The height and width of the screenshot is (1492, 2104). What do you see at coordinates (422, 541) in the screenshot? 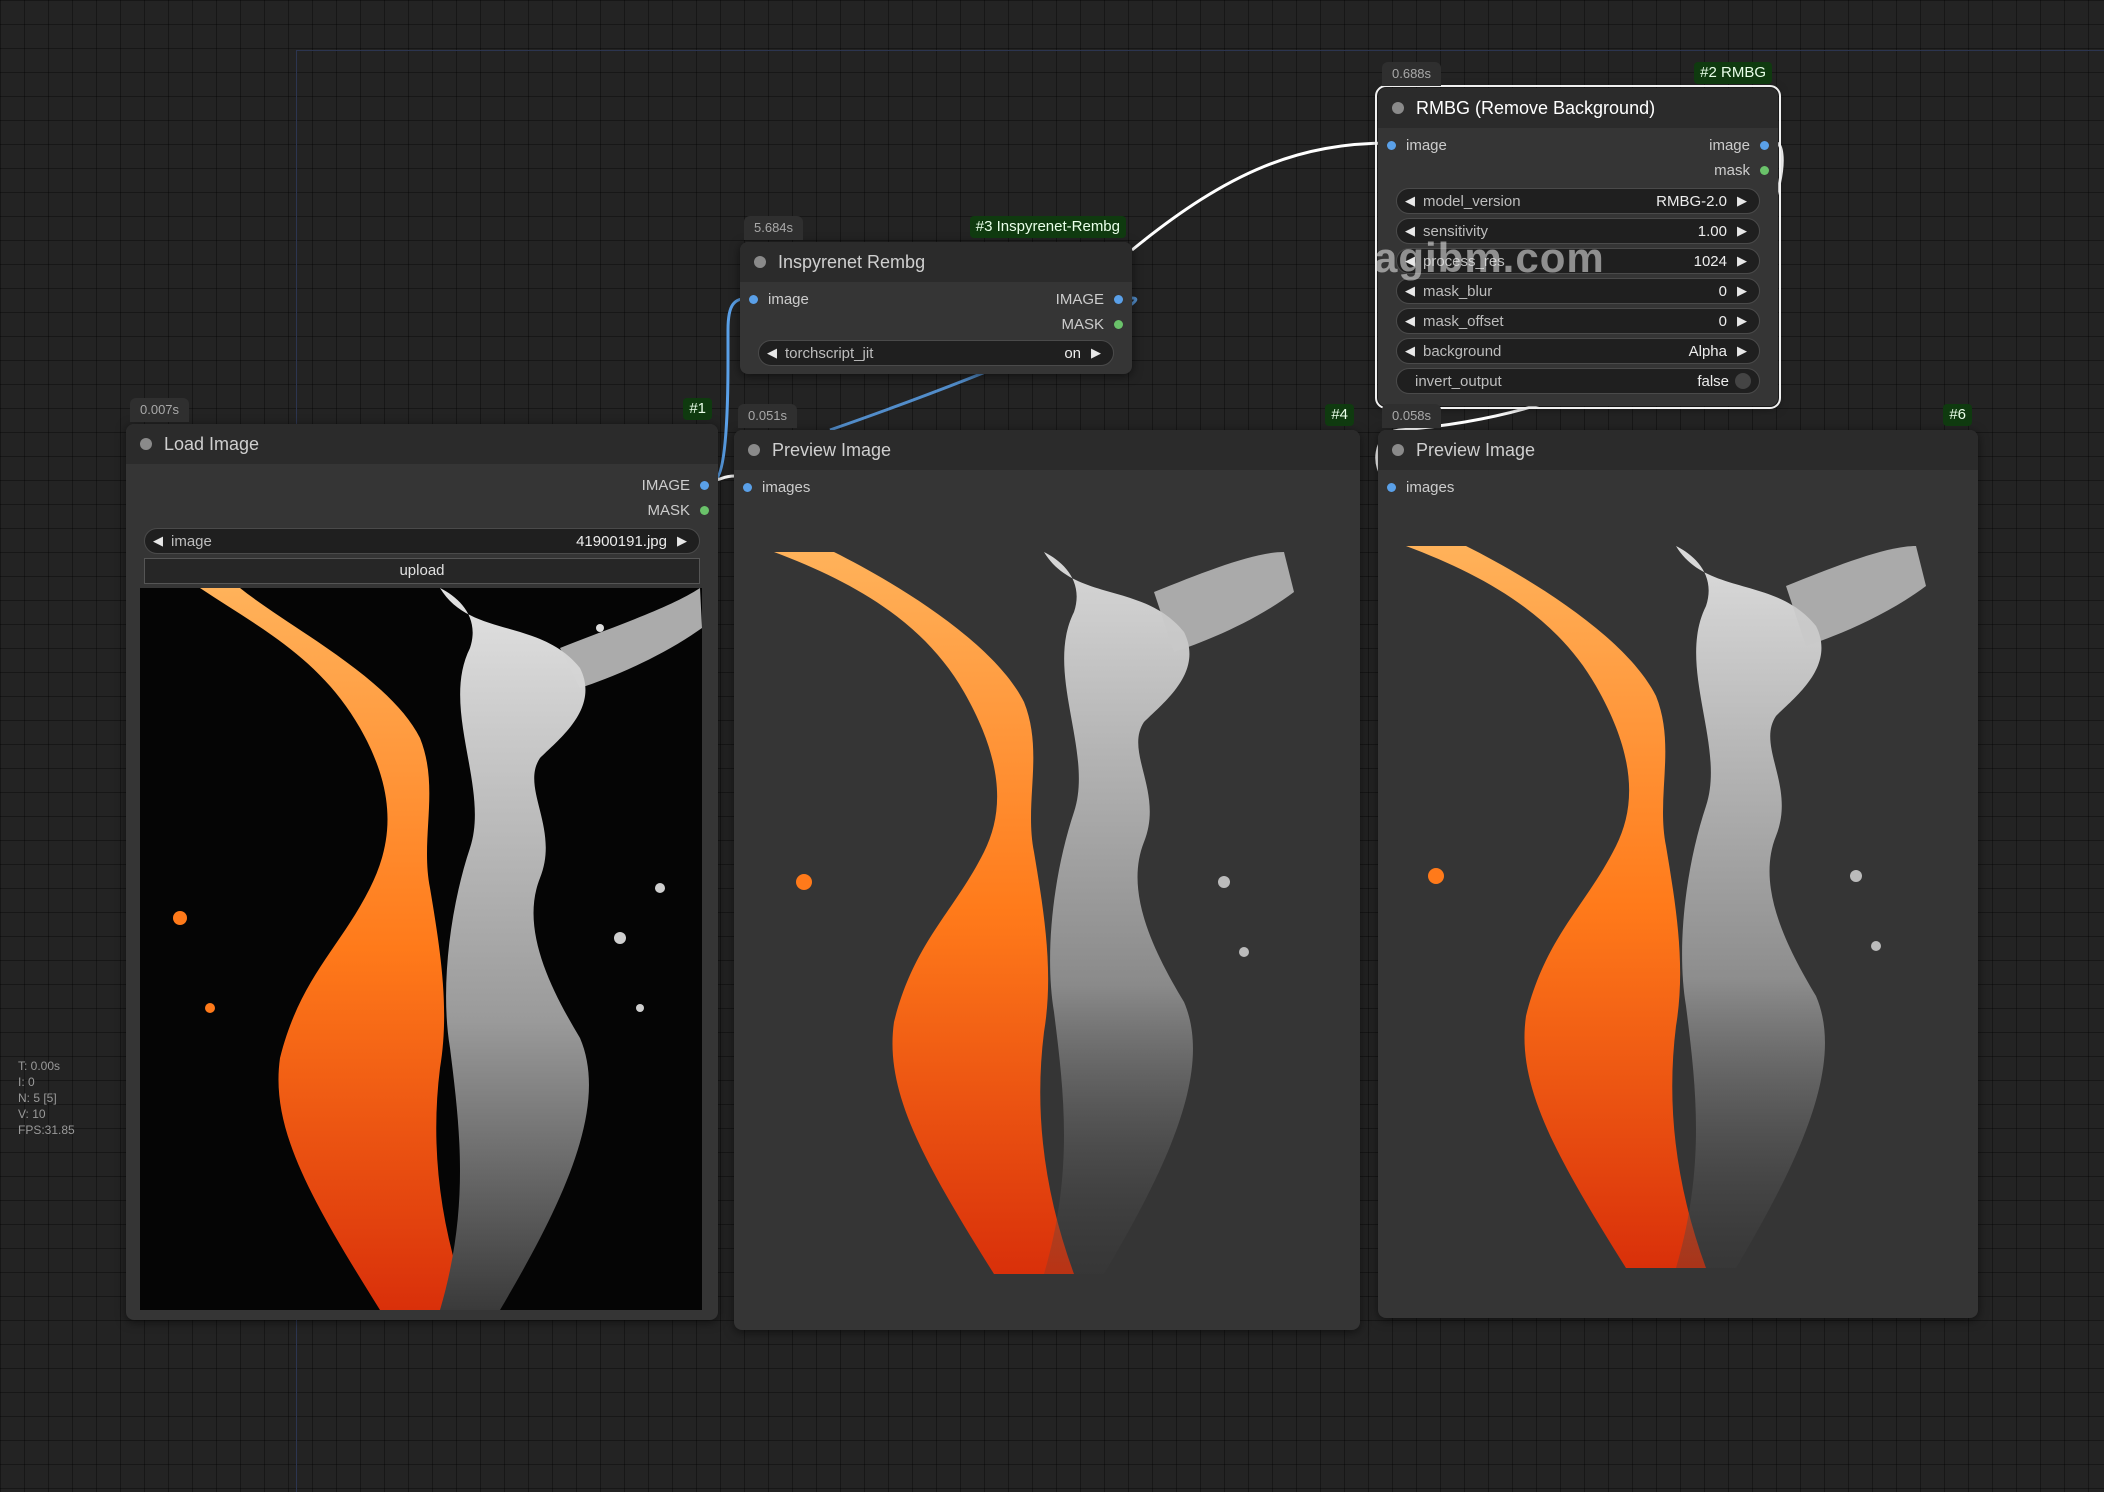
I see `image-combo-widget: ◀ image 41900191.jpg ▶` at bounding box center [422, 541].